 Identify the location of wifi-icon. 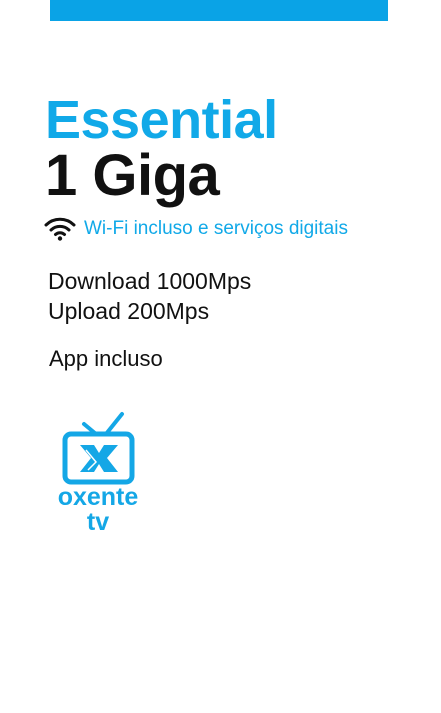
(60, 229).